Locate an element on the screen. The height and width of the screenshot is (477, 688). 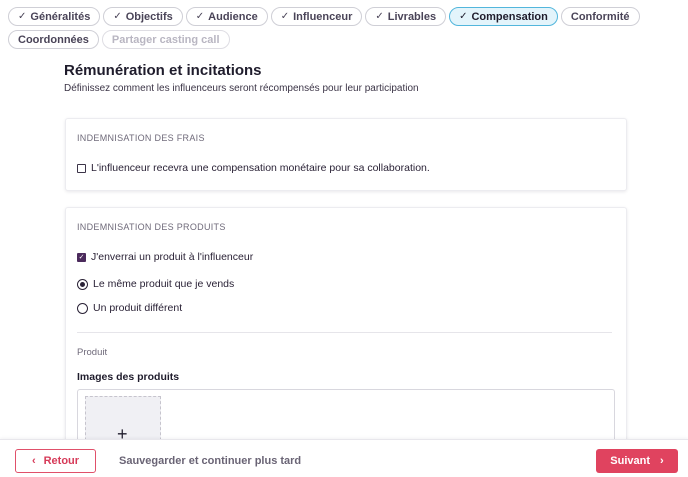
page-title: Rémunération et incitations is located at coordinates (163, 70).